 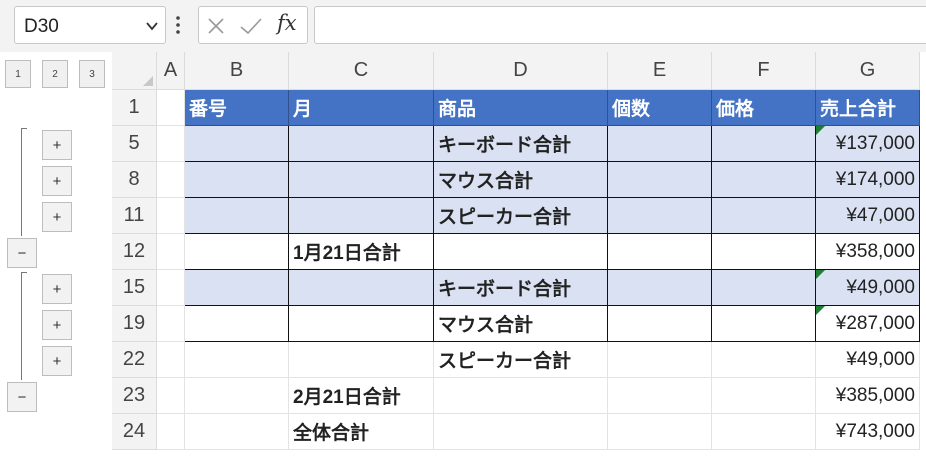 What do you see at coordinates (868, 108) in the screenshot?
I see `cell-g1: 売上合計` at bounding box center [868, 108].